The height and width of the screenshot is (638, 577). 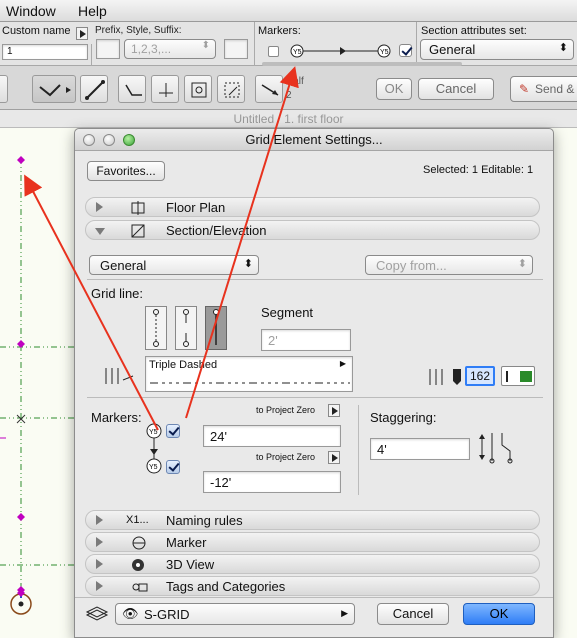 What do you see at coordinates (272, 482) in the screenshot?
I see `marker-end-elevation-field: -12'` at bounding box center [272, 482].